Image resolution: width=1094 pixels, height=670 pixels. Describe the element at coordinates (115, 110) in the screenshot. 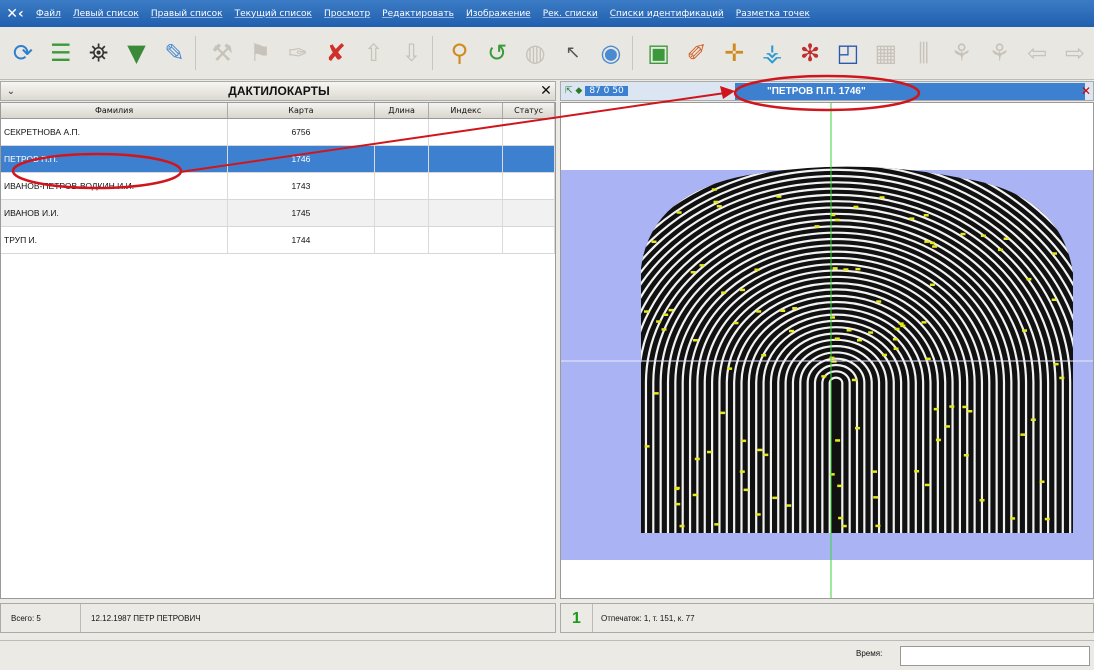

I see `column-header-surname: Фамилия` at that location.